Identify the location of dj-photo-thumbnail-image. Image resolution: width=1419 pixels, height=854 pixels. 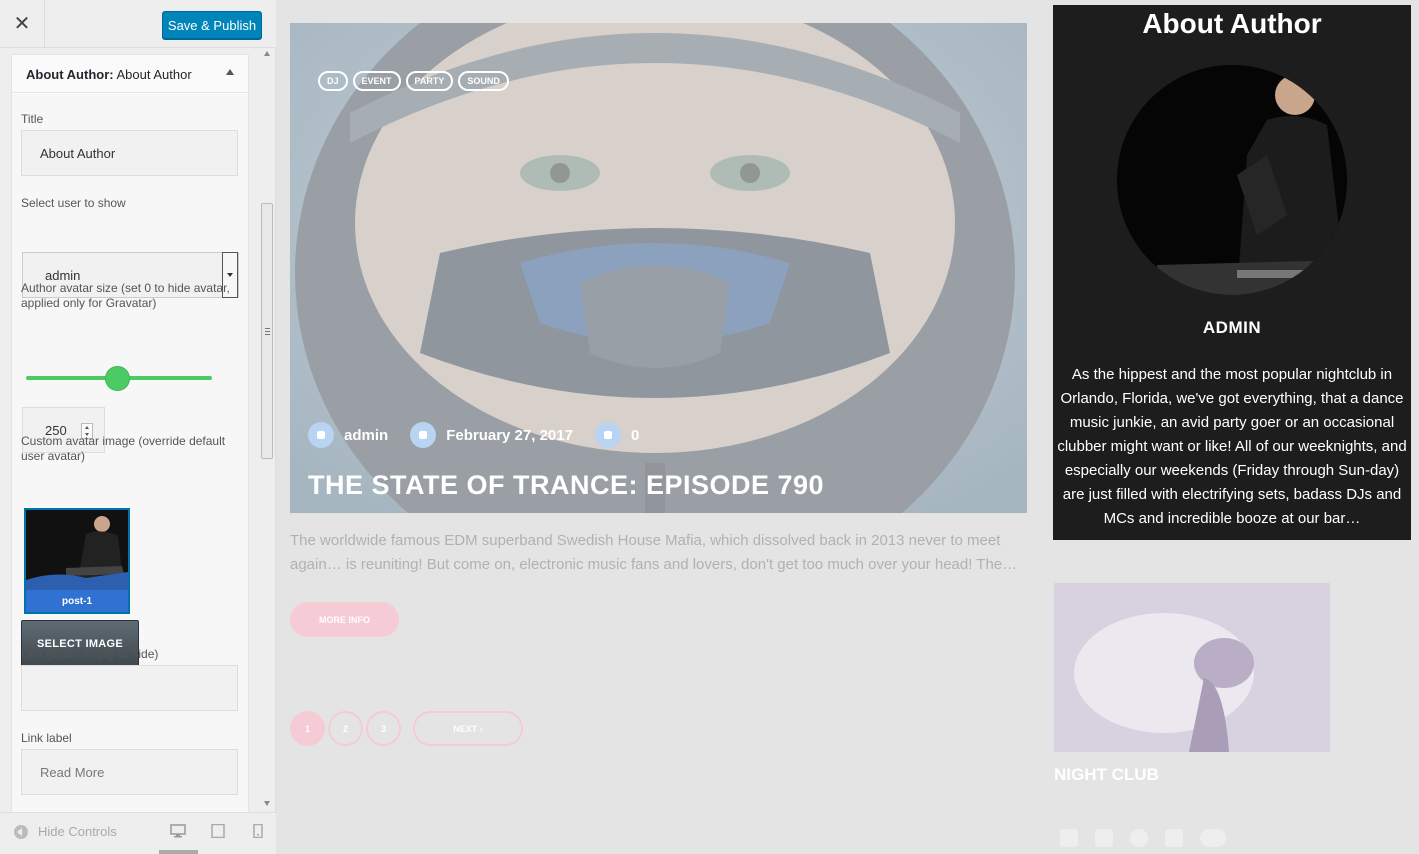
(77, 550).